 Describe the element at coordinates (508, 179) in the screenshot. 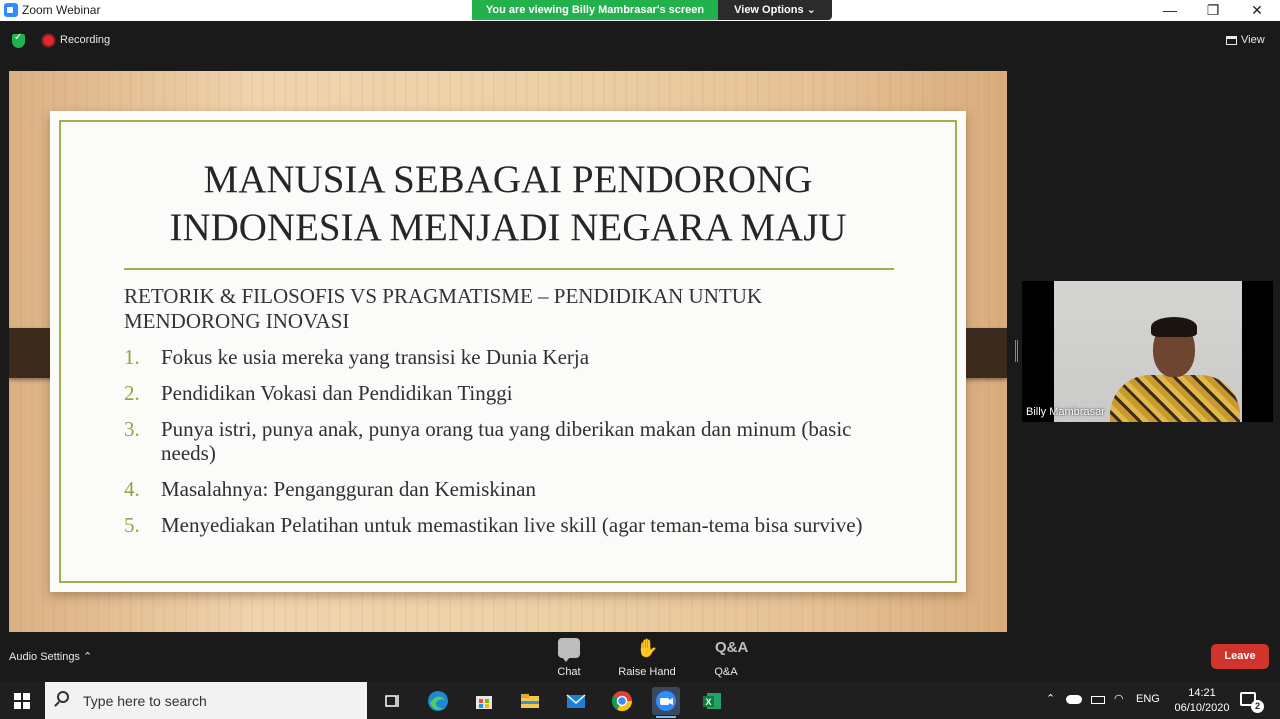

I see `slide-title-line-1: MANUSIA SEBAGAI PENDORONG` at that location.